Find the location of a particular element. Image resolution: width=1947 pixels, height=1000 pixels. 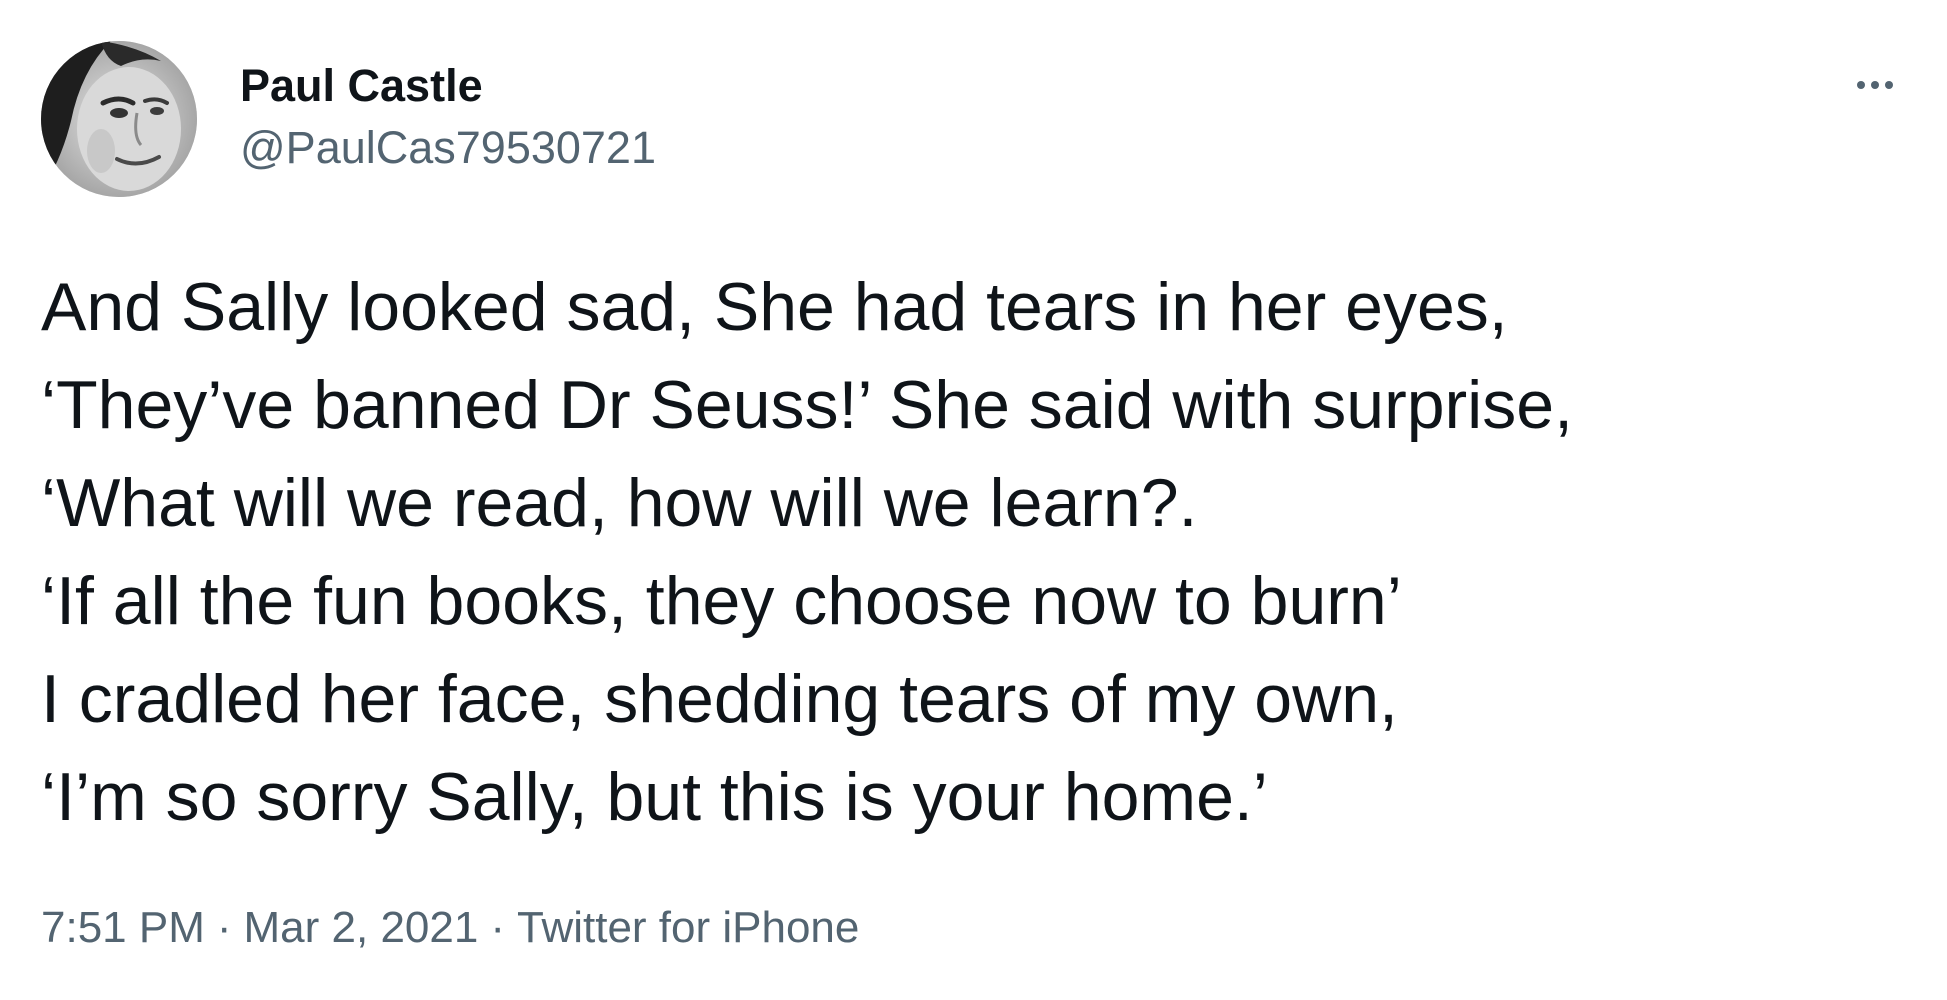

tweet-date: Mar 2, 2021 is located at coordinates (361, 927).